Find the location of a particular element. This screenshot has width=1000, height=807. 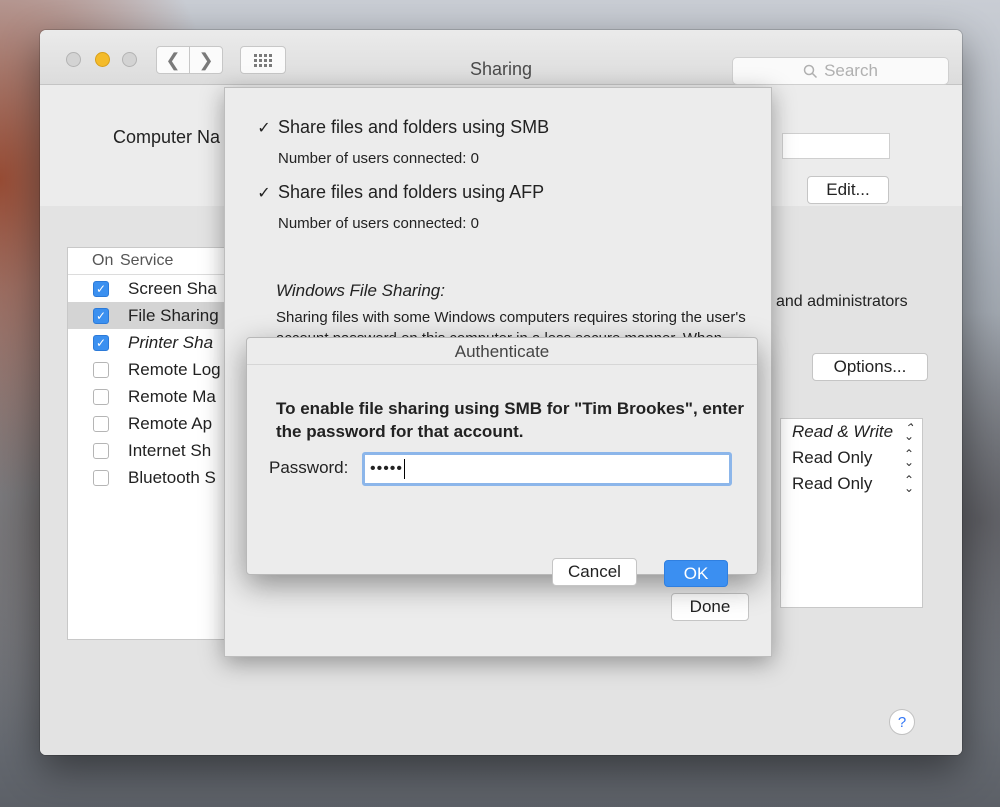

search-placeholder: Search is located at coordinates (851, 70).